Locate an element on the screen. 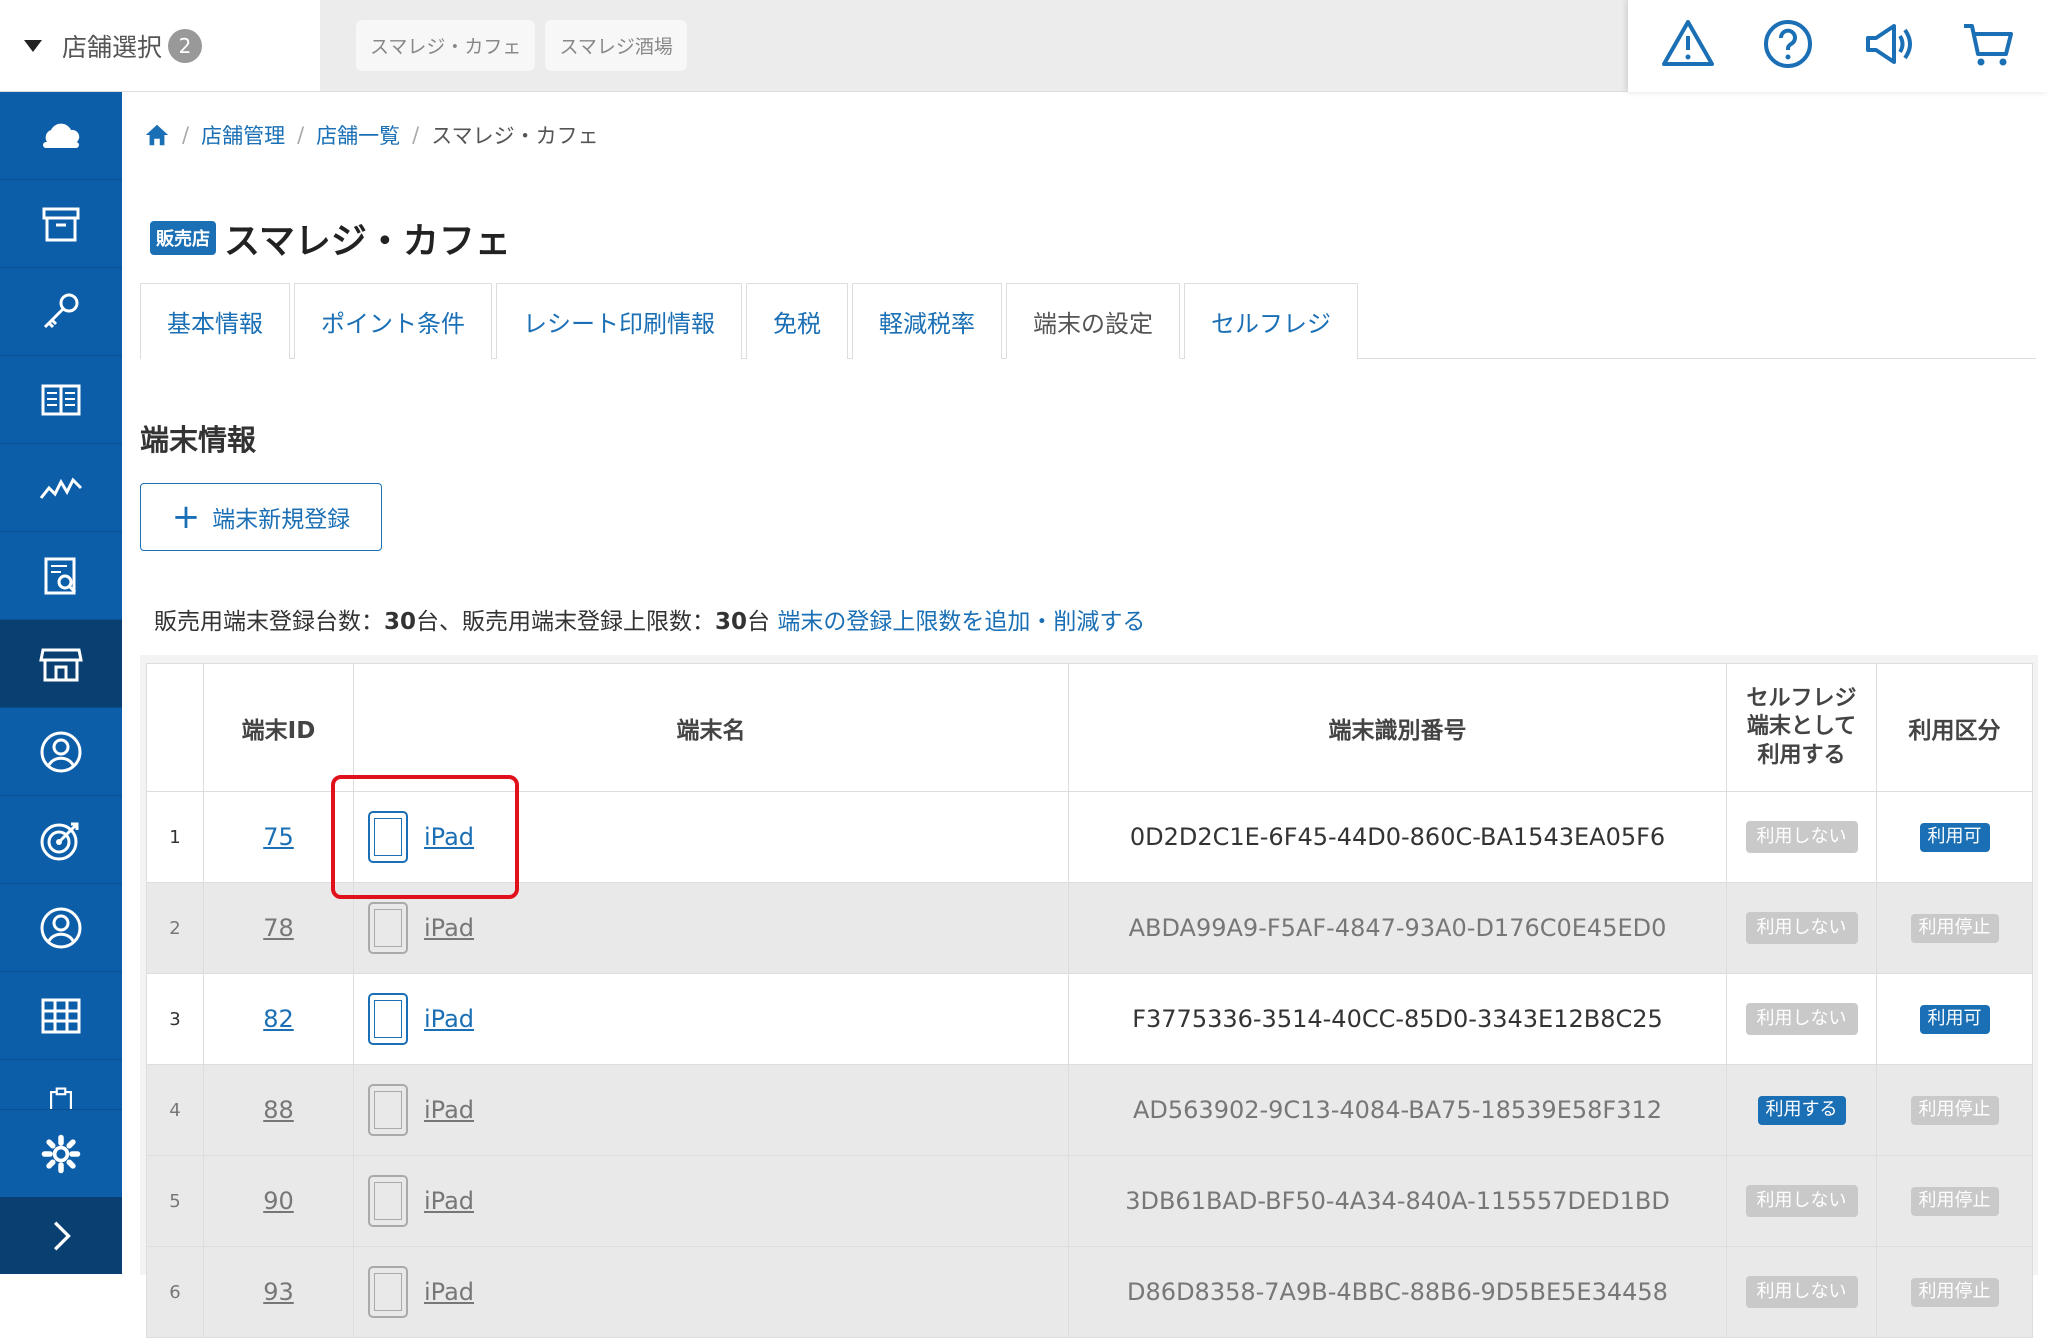 The image size is (2048, 1338). store-count-badge: 2 is located at coordinates (185, 45).